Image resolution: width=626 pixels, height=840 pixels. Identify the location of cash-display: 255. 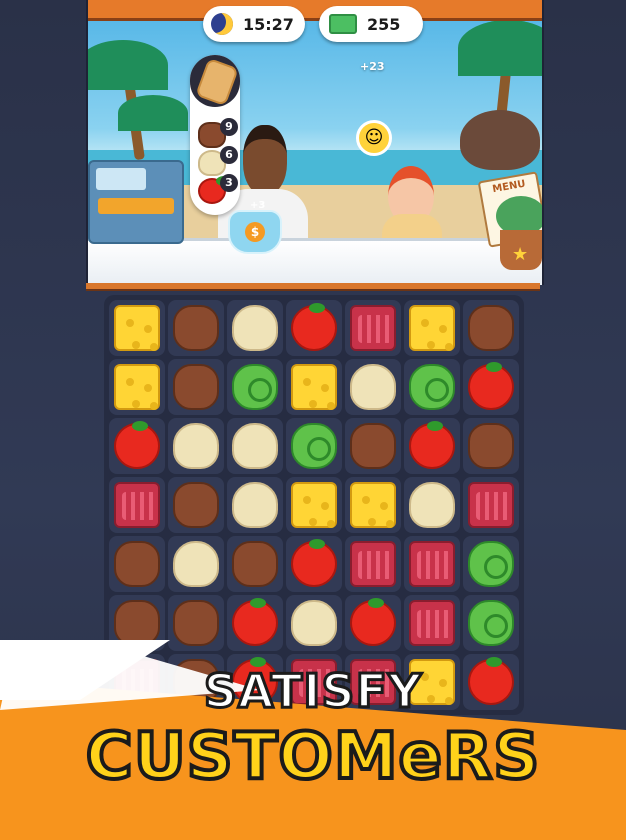
(371, 24).